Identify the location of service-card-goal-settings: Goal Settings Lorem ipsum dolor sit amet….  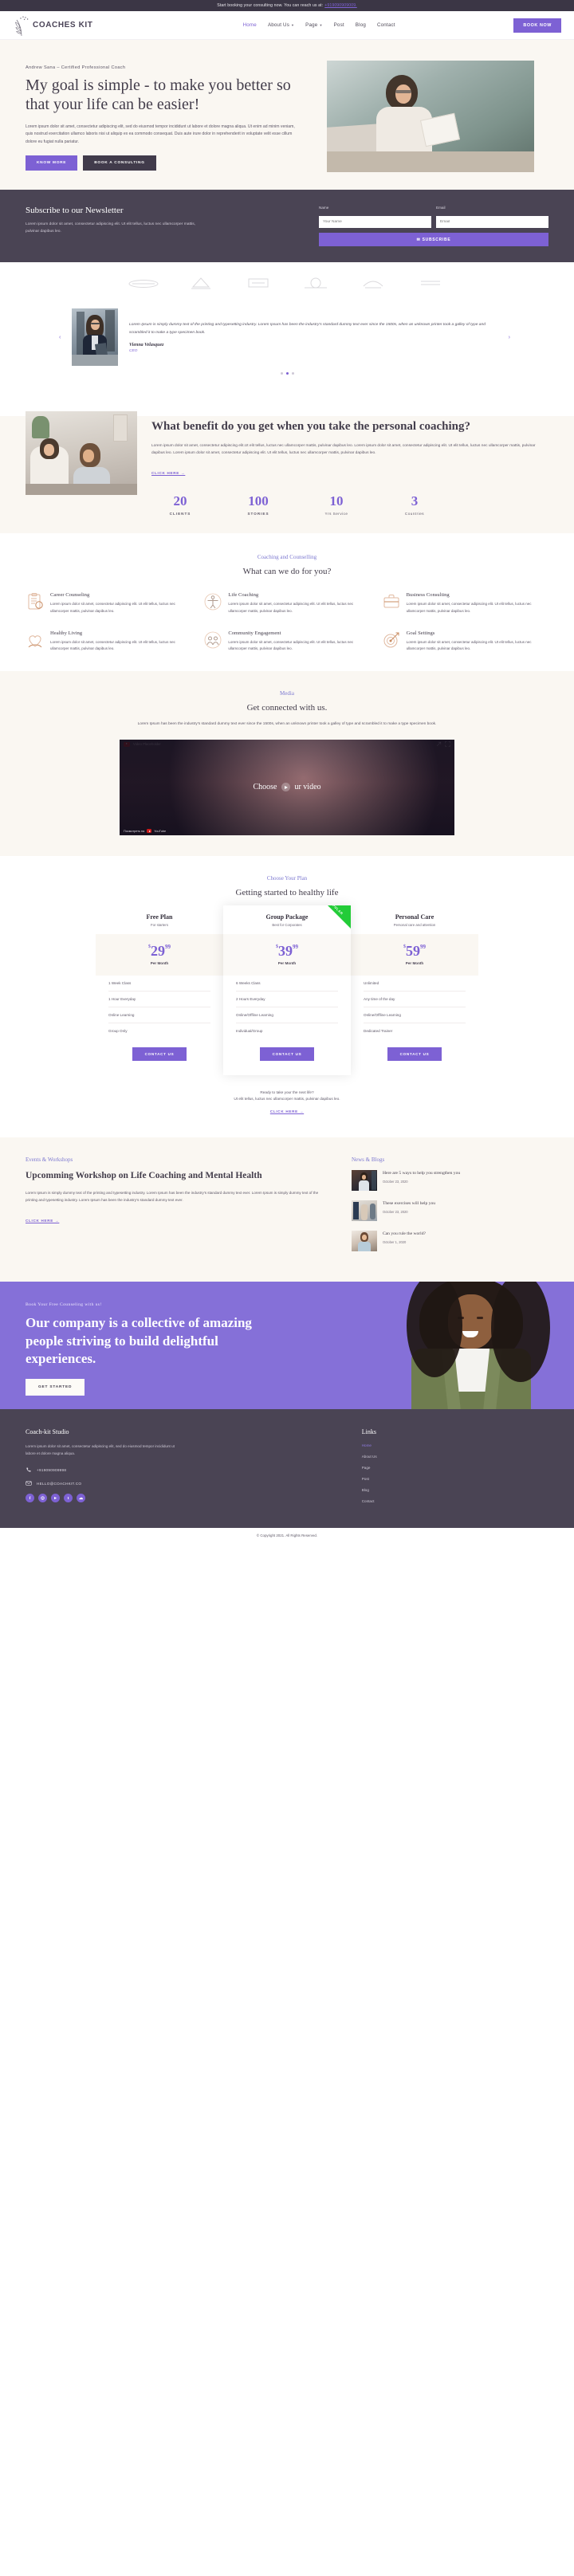
(465, 641).